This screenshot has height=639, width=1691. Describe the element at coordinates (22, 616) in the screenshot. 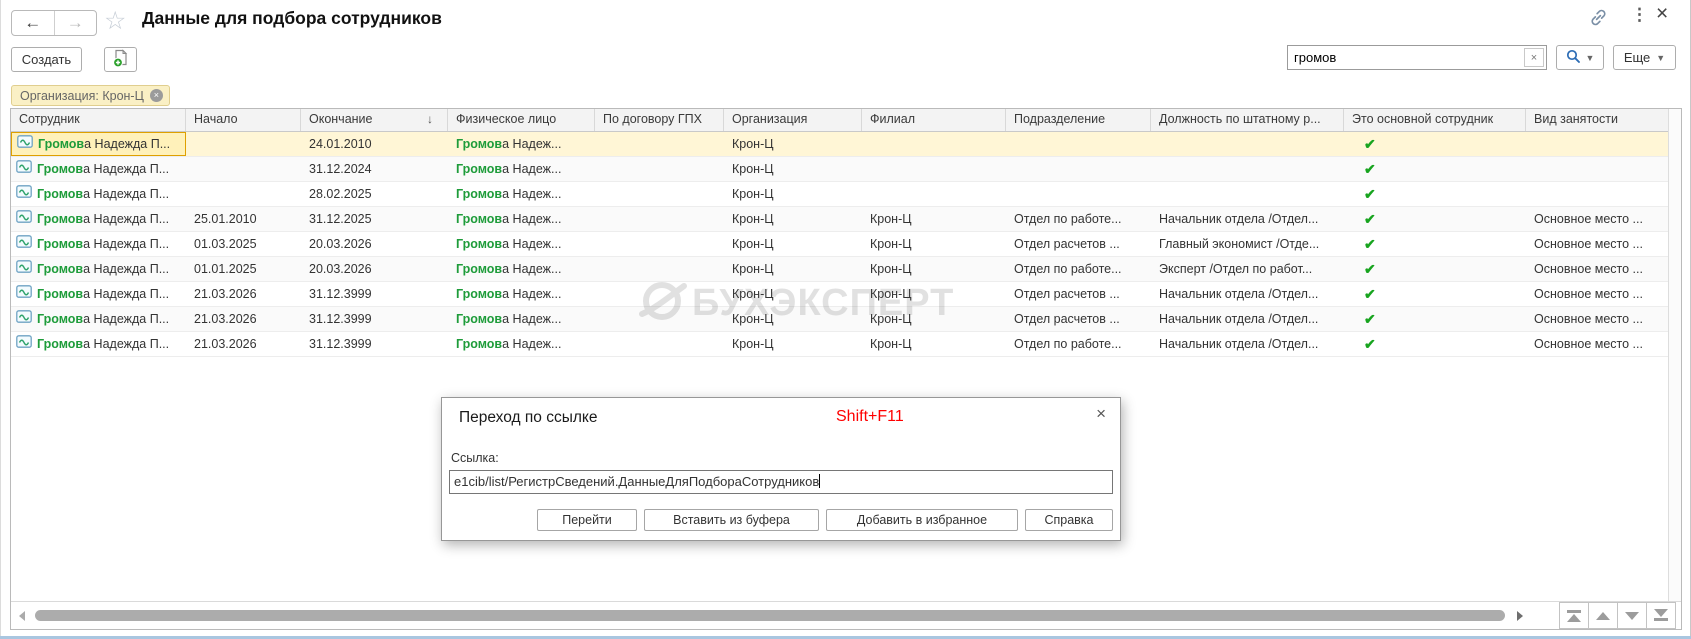

I see `scroll-left-arrow-icon` at that location.